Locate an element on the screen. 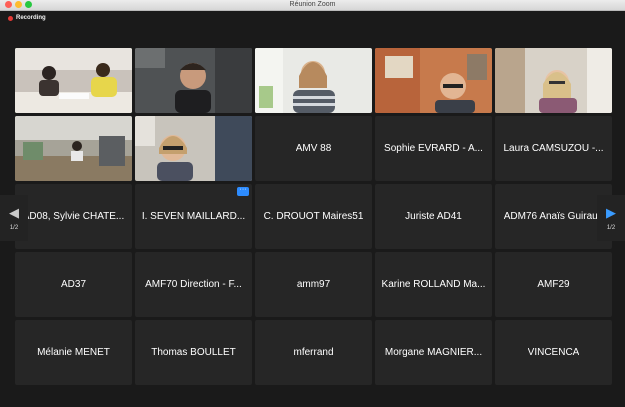 The image size is (625, 407). video-tile-two-women-desk is located at coordinates (73, 80).